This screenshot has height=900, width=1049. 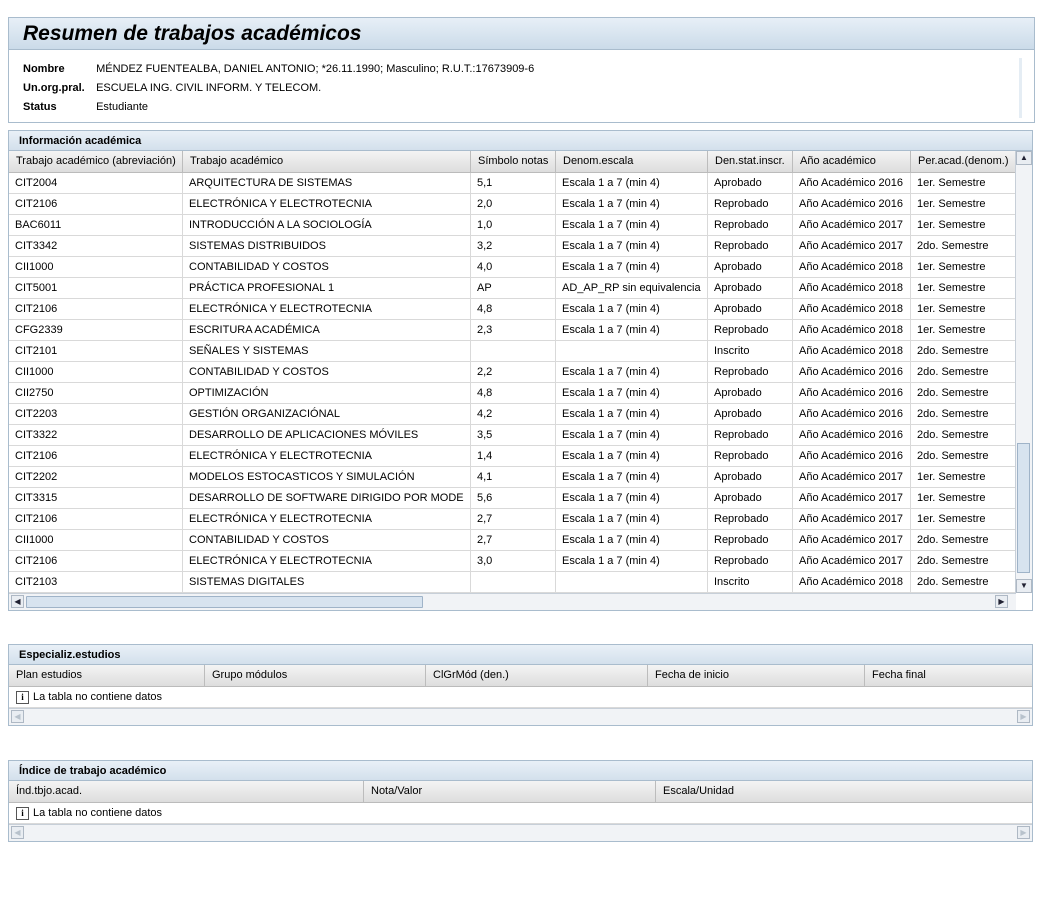 I want to click on cell-scale, so click(x=632, y=351).